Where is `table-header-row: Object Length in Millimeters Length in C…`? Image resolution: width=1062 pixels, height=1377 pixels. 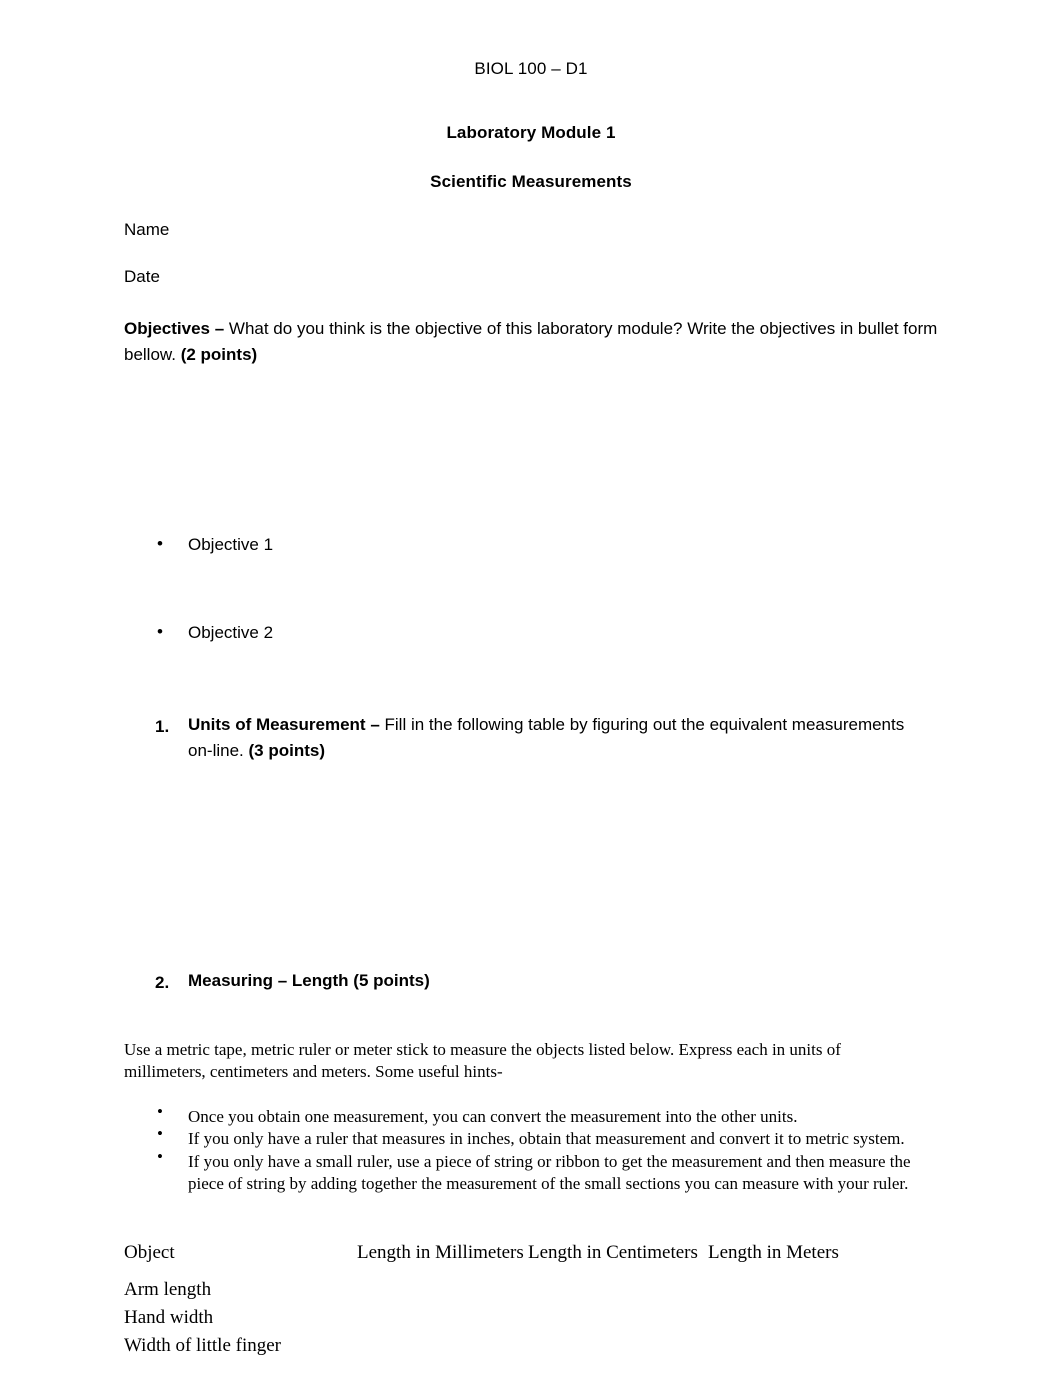
table-header-row: Object Length in Millimeters Length in C… is located at coordinates (519, 1253).